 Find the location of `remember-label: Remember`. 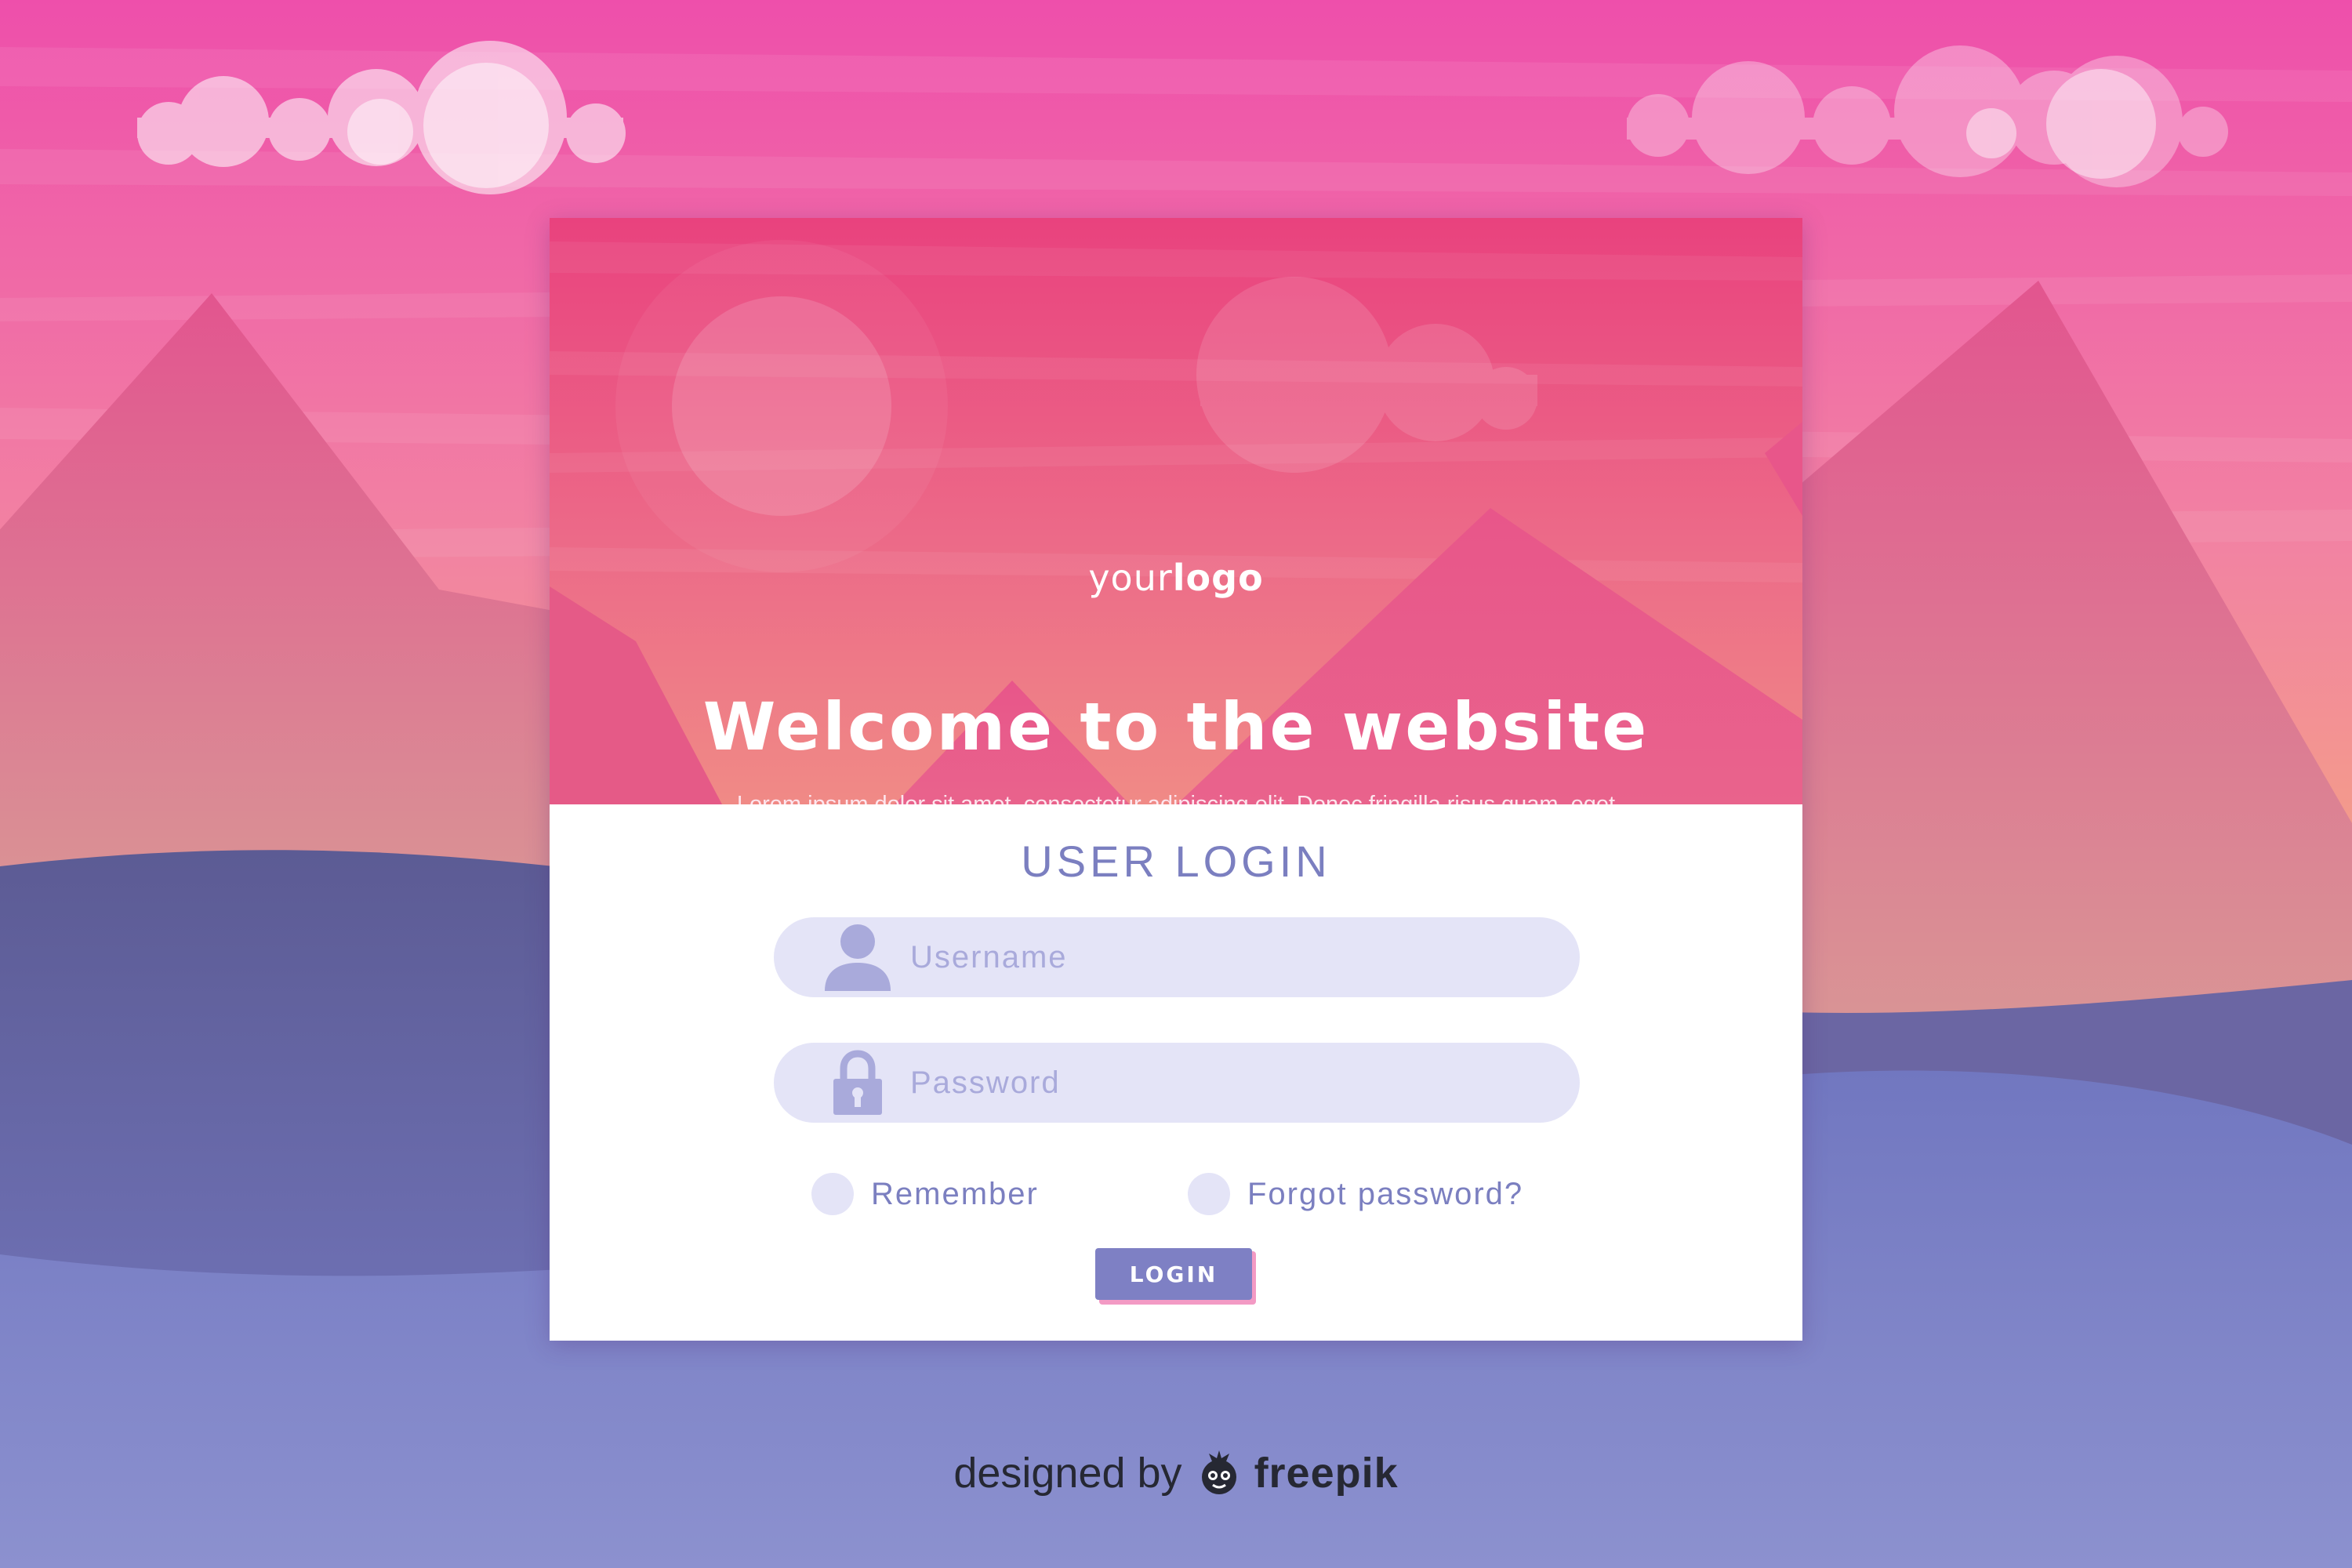

remember-label: Remember is located at coordinates (955, 1193).